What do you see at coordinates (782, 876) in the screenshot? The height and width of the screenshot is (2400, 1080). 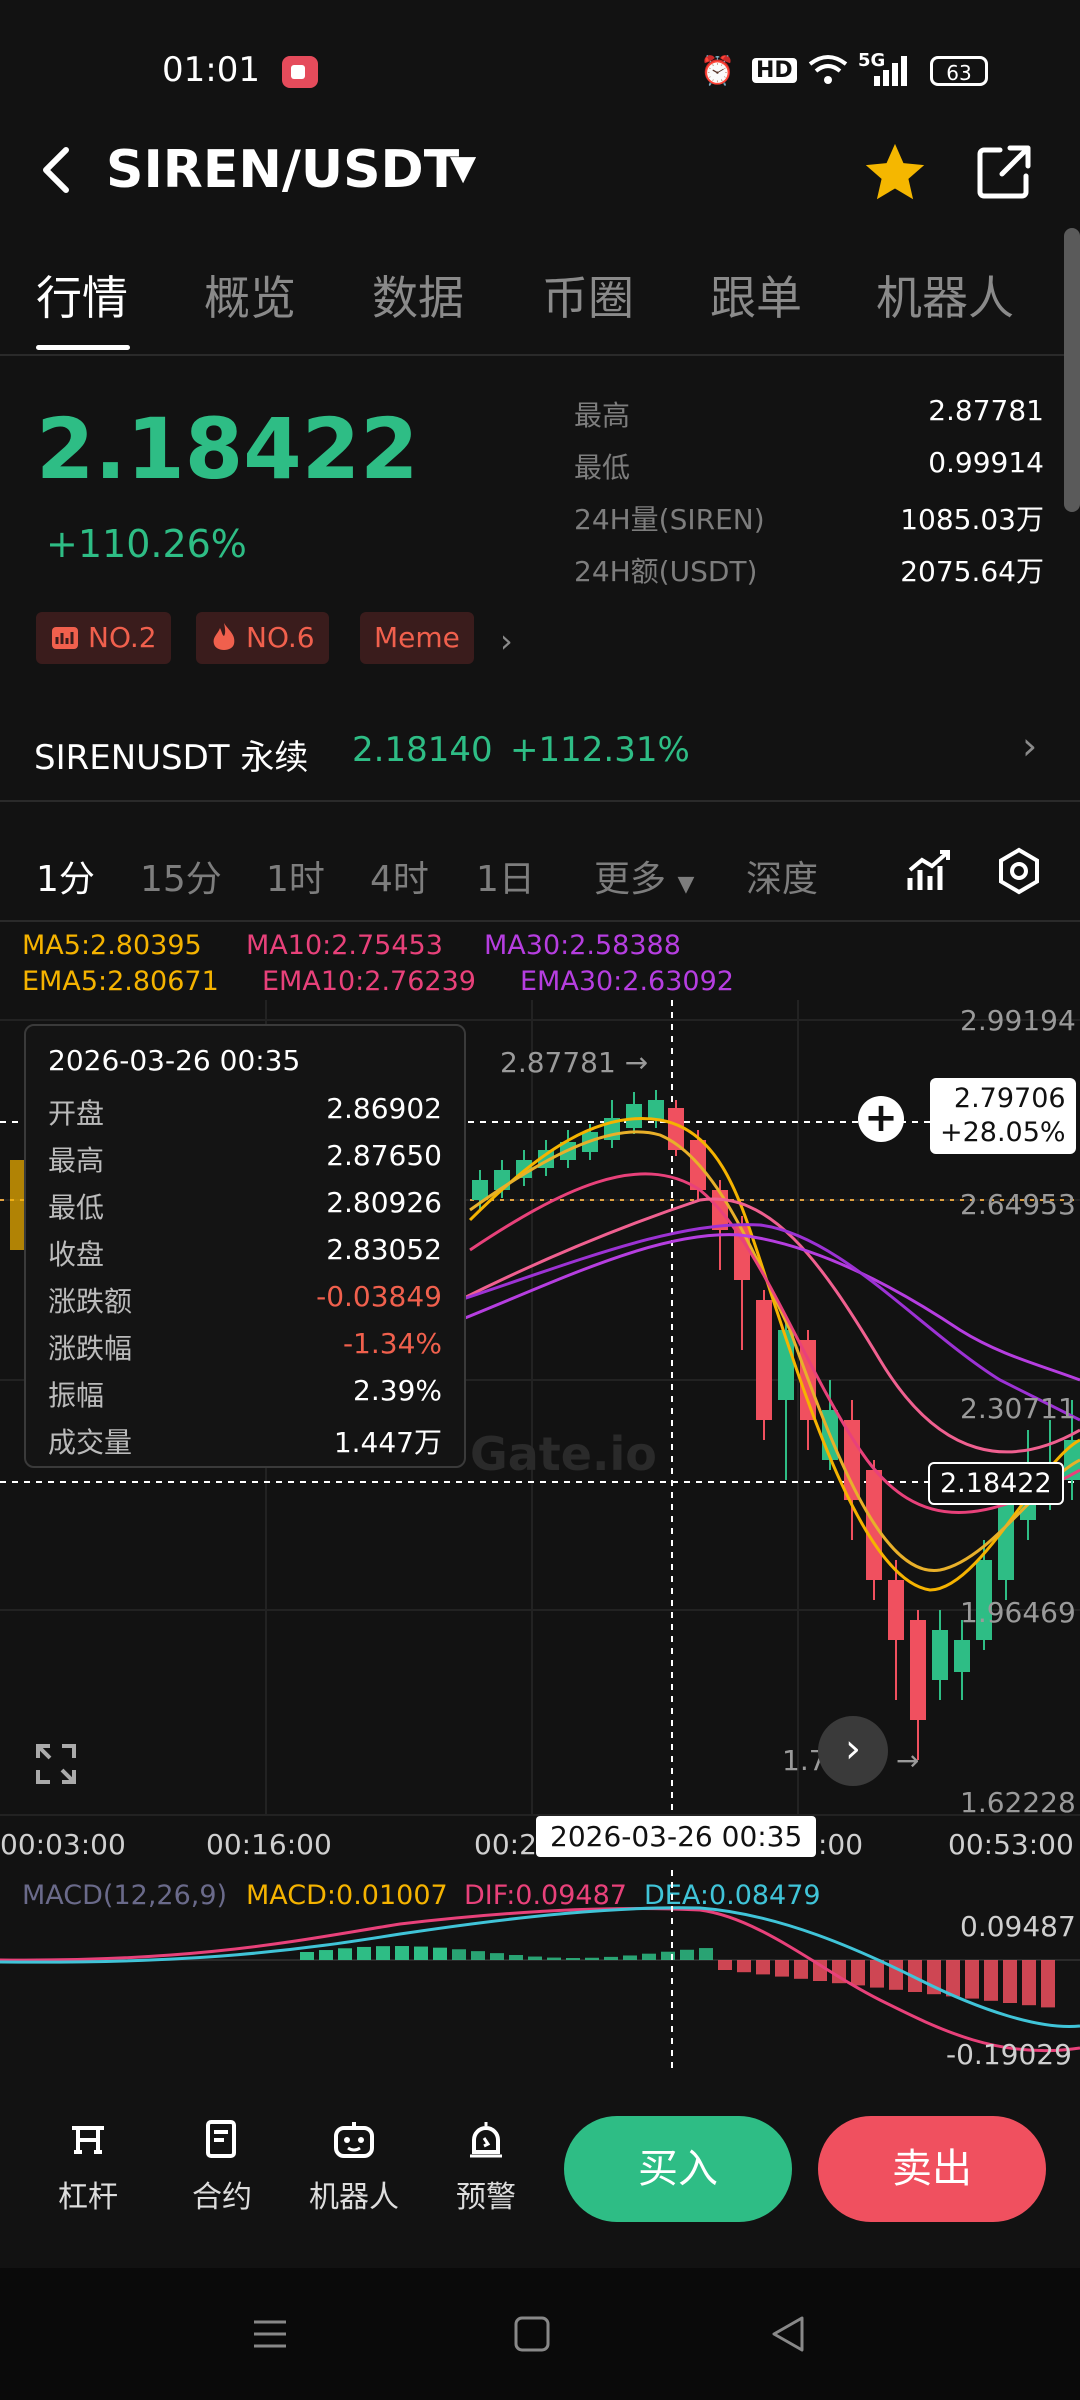 I see `depth-tab: 深度` at bounding box center [782, 876].